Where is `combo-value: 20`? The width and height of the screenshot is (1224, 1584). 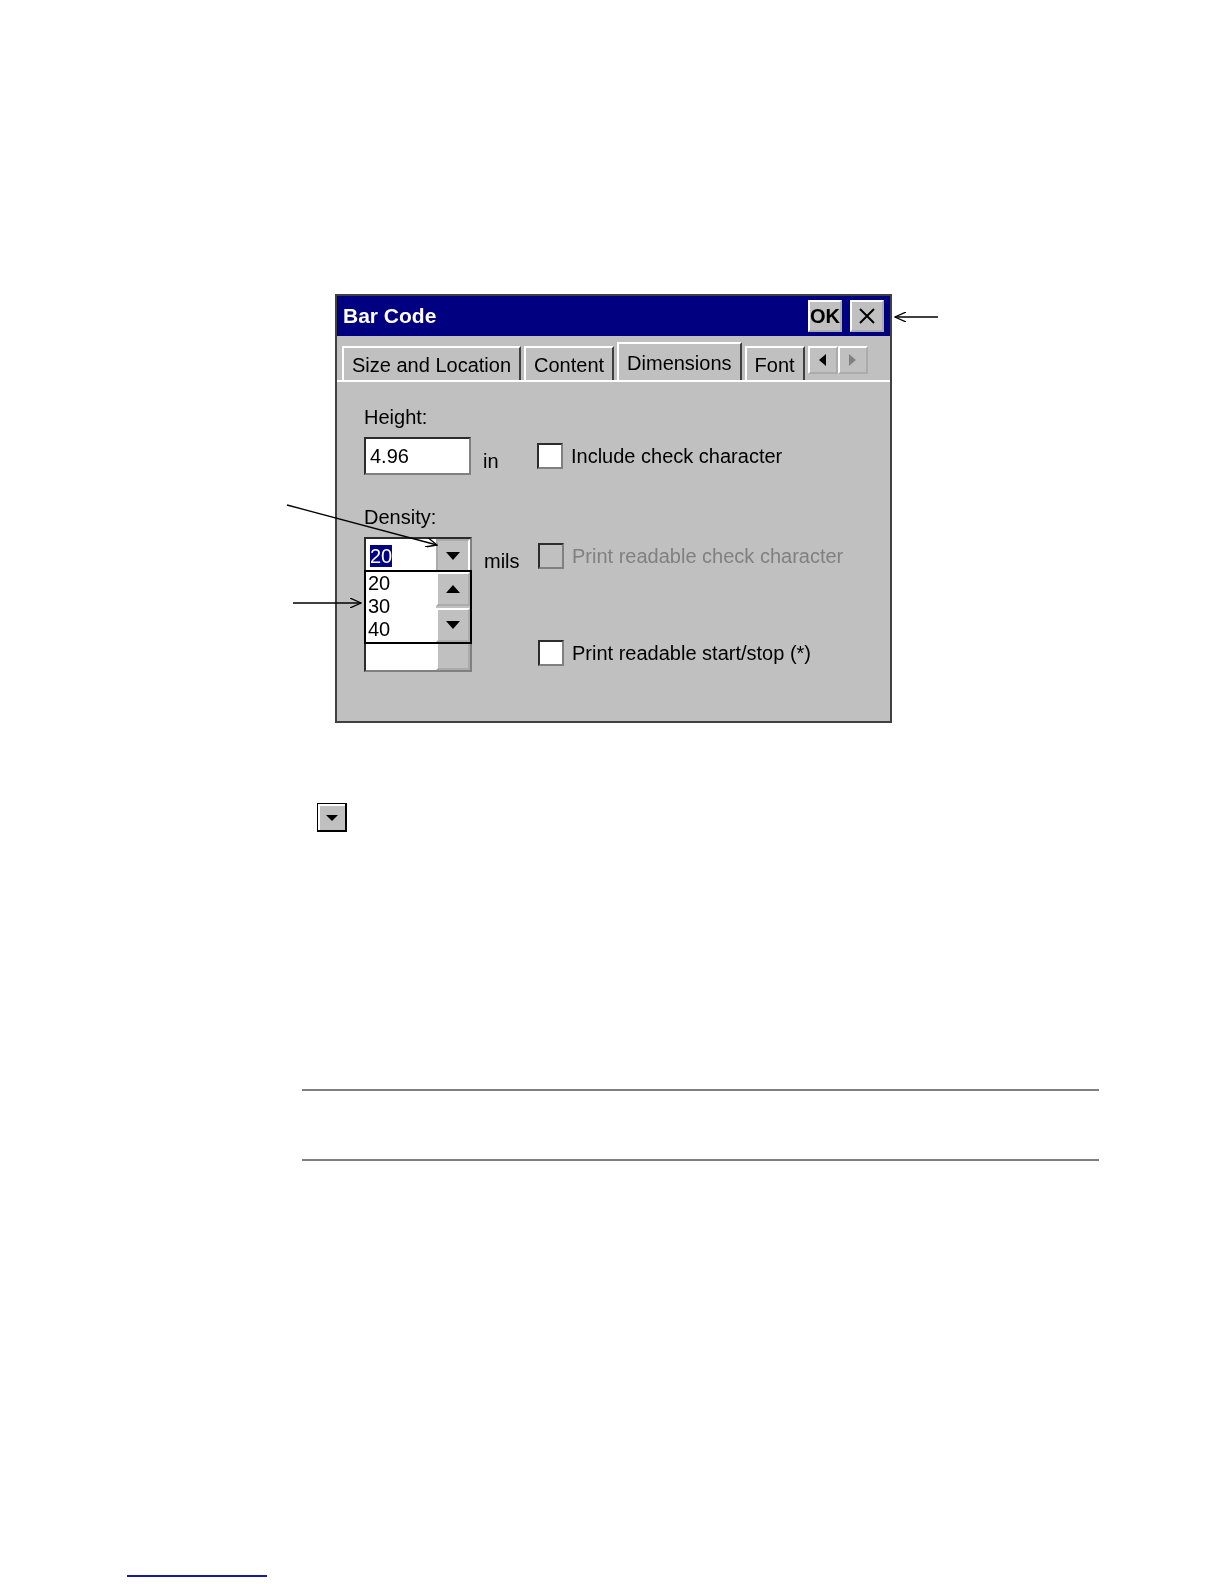
combo-value: 20 is located at coordinates (381, 556).